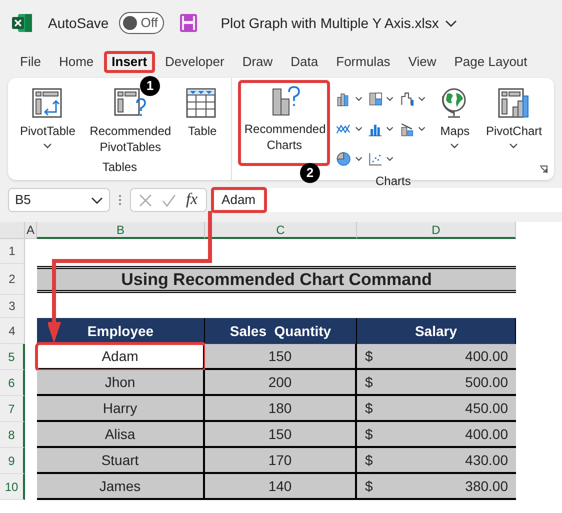 The width and height of the screenshot is (562, 513). What do you see at coordinates (12, 306) in the screenshot?
I see `row-header: 3` at bounding box center [12, 306].